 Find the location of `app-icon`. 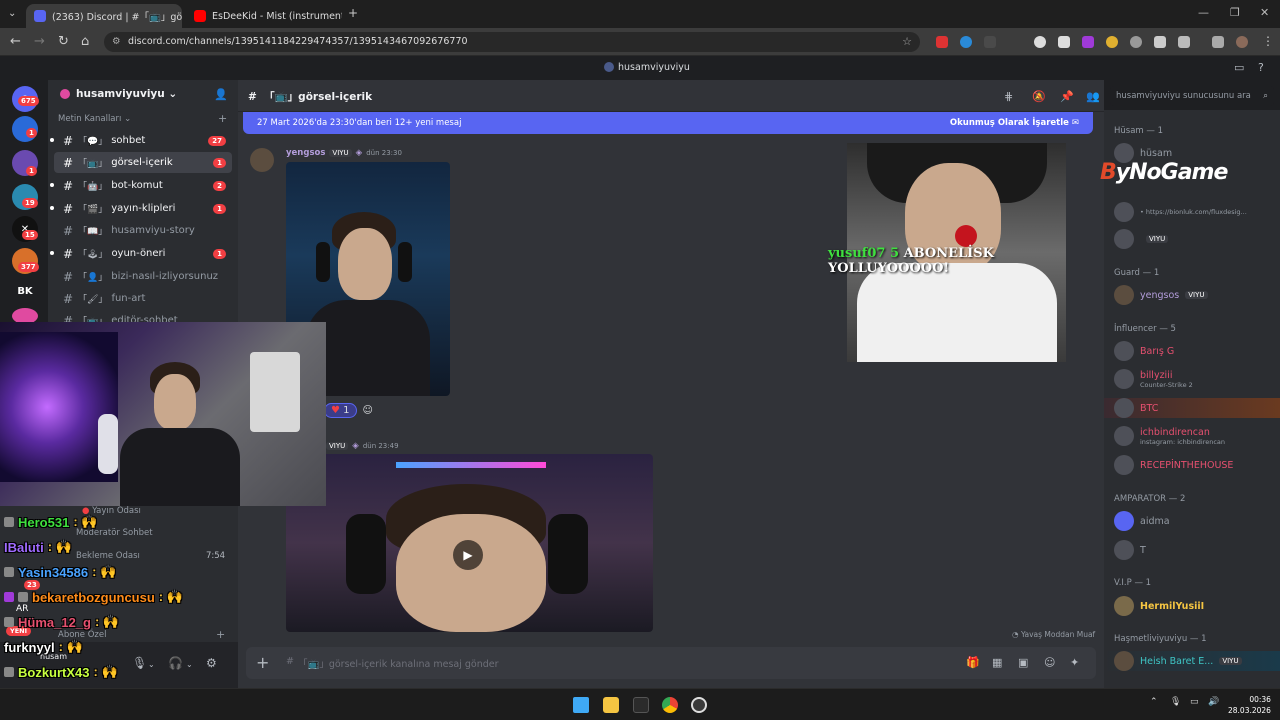

app-icon is located at coordinates (699, 705).